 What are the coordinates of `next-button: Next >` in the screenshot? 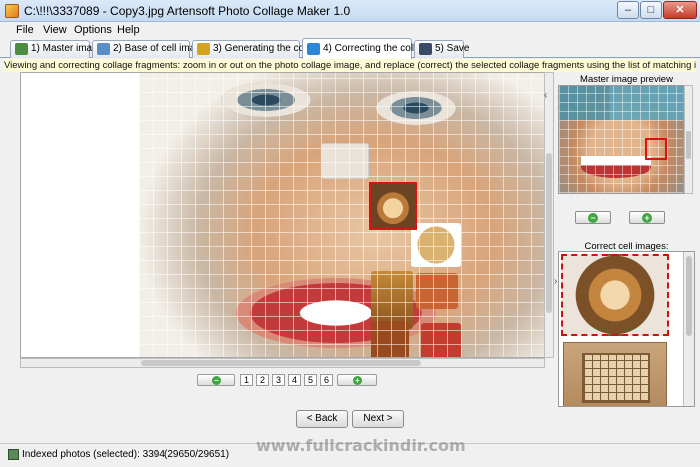 It's located at (378, 419).